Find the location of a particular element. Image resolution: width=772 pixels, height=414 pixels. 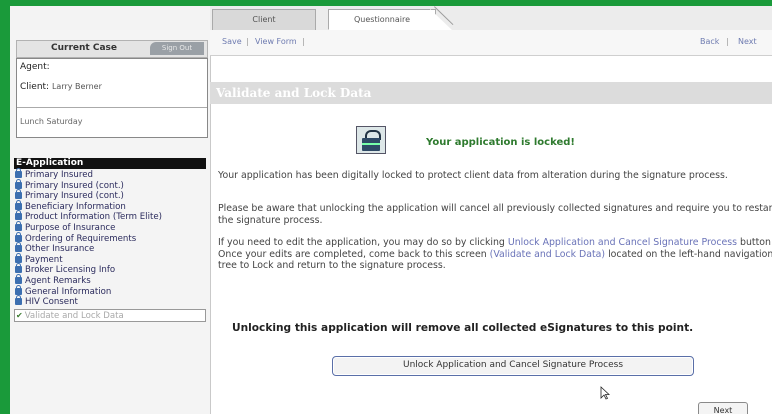

back-link: Back is located at coordinates (709, 41).